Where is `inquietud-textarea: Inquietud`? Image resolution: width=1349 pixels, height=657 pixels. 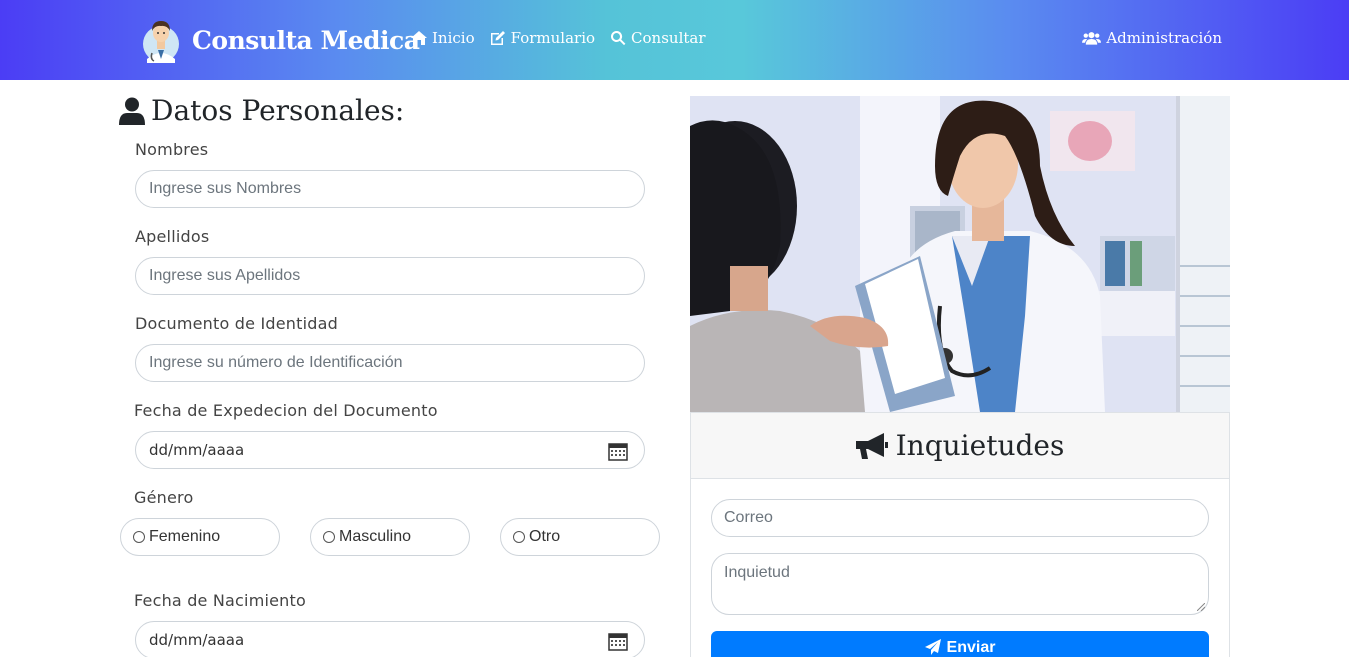 inquietud-textarea: Inquietud is located at coordinates (960, 584).